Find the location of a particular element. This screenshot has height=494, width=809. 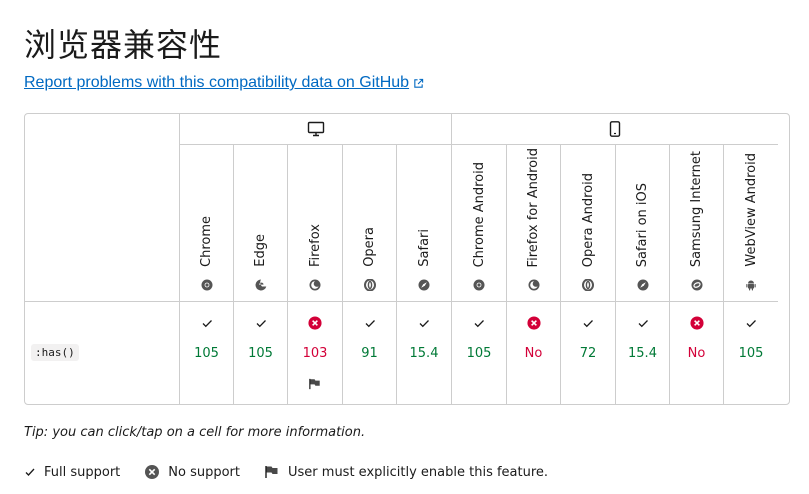

support-version: 103 is located at coordinates (315, 353).